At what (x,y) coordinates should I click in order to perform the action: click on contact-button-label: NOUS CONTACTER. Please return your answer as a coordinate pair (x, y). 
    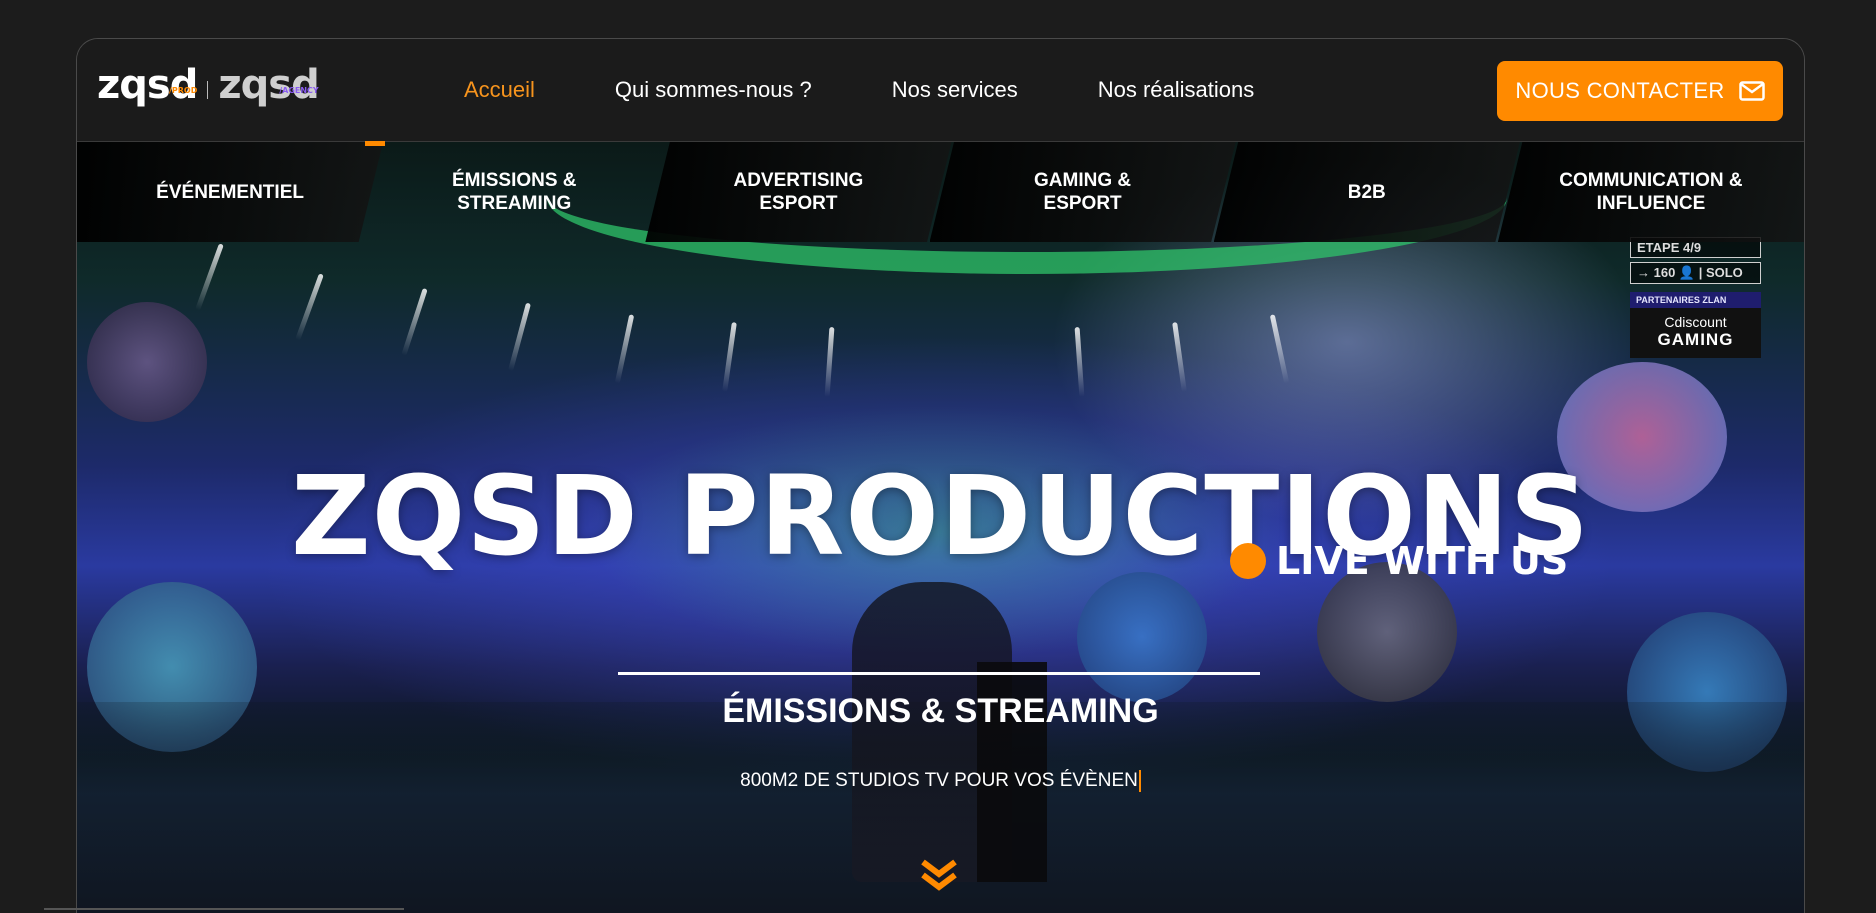
    Looking at the image, I should click on (1620, 90).